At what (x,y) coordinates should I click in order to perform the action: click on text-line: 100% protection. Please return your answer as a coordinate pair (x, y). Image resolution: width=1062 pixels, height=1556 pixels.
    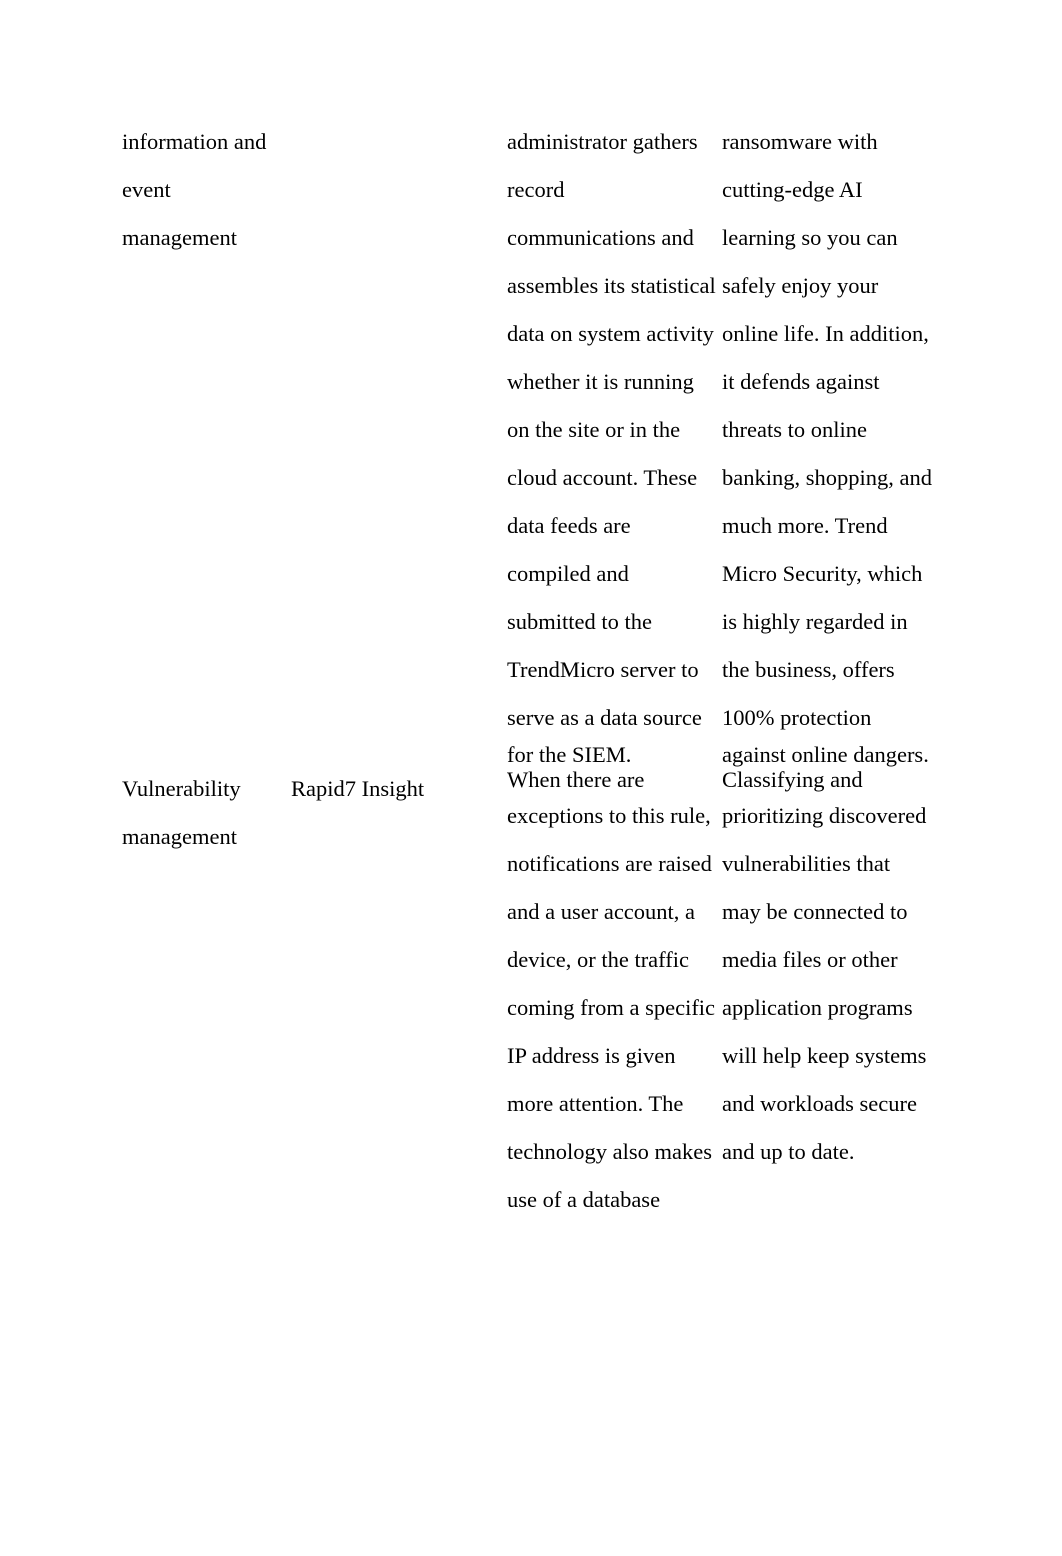
    Looking at the image, I should click on (797, 717).